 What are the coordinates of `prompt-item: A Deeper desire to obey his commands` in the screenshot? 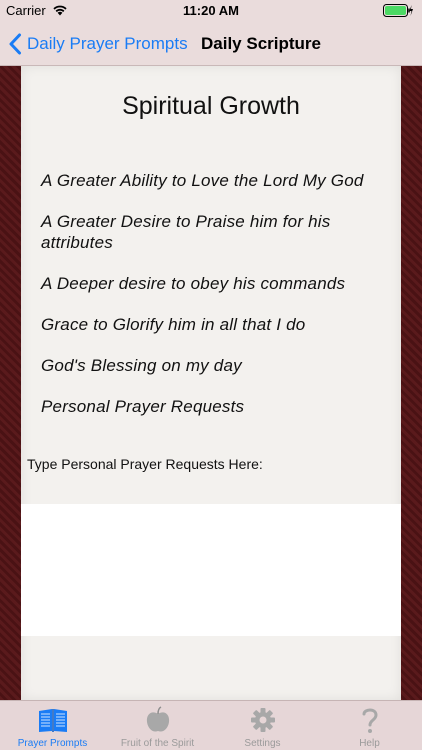 It's located at (193, 283).